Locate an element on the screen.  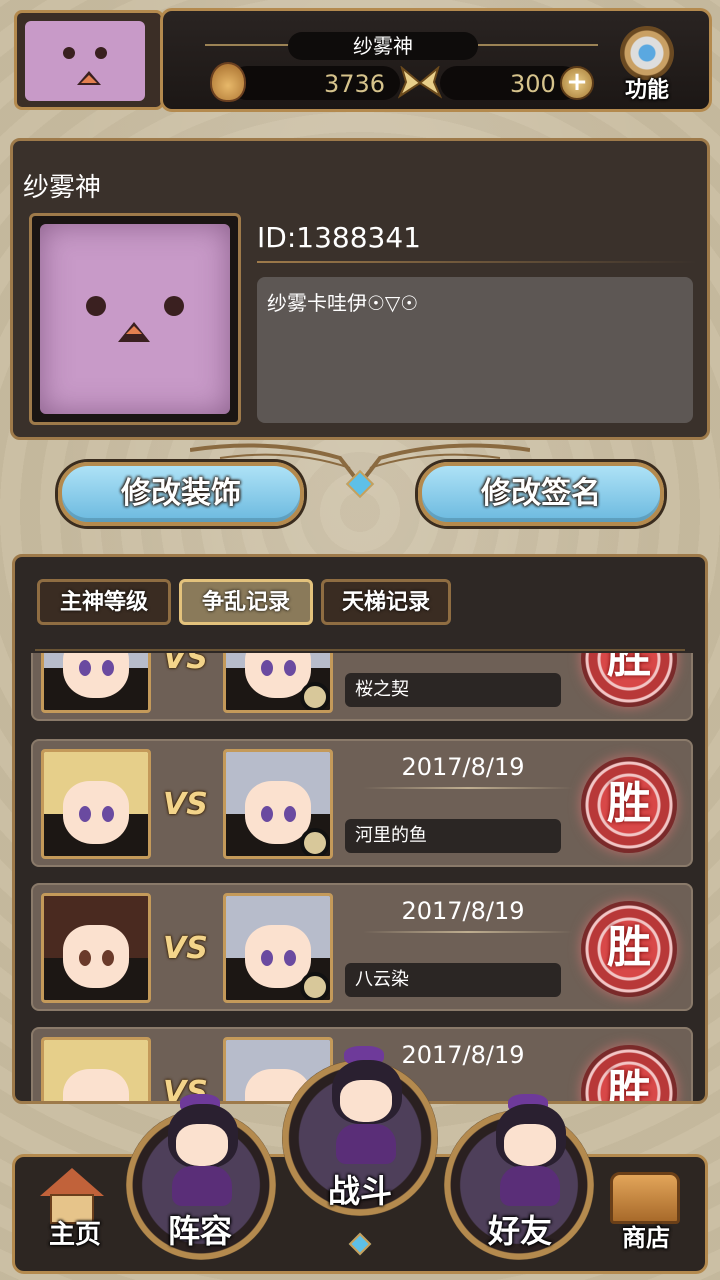
signature-text: 纱雾卡哇伊☉▽☉ is located at coordinates (343, 303).